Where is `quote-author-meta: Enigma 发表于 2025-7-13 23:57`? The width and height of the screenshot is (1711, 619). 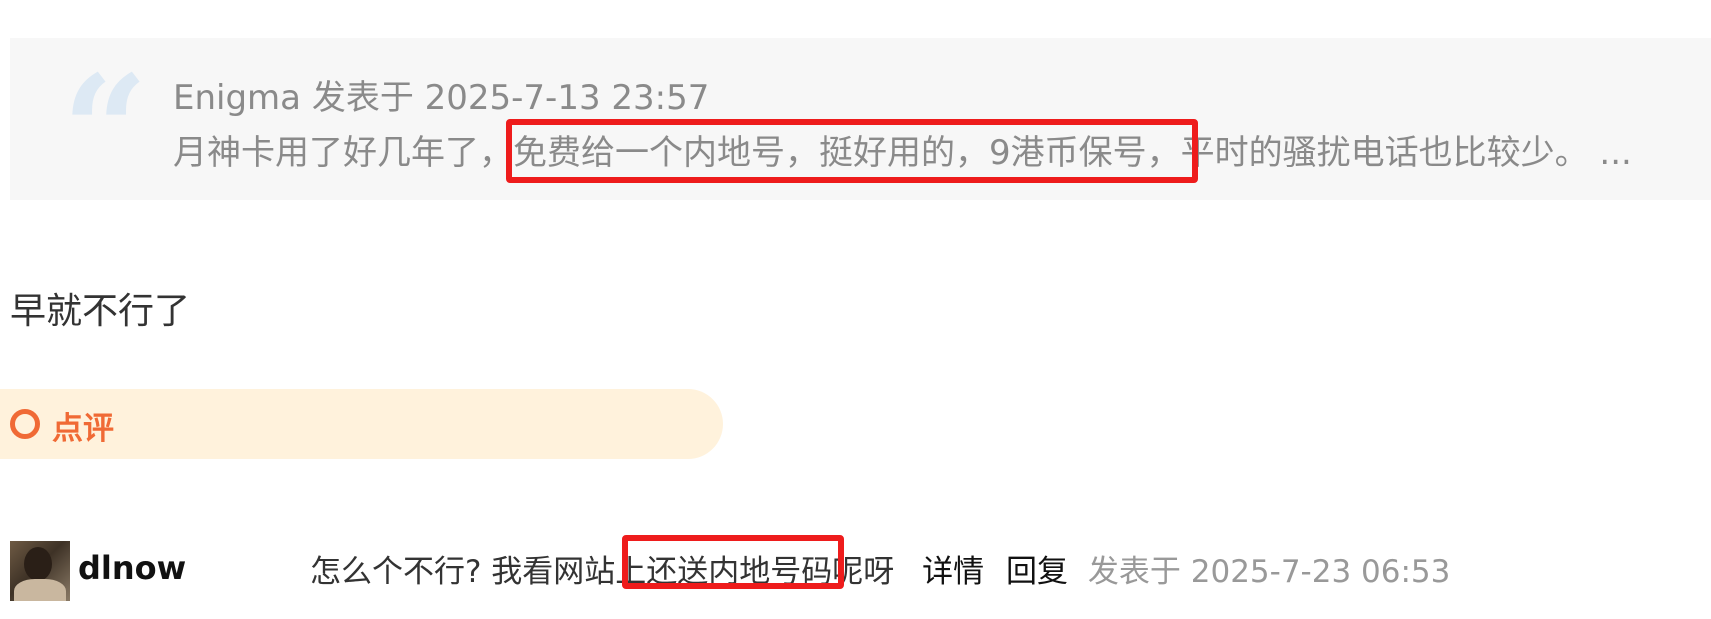
quote-author-meta: Enigma 发表于 2025-7-13 23:57 is located at coordinates (441, 98).